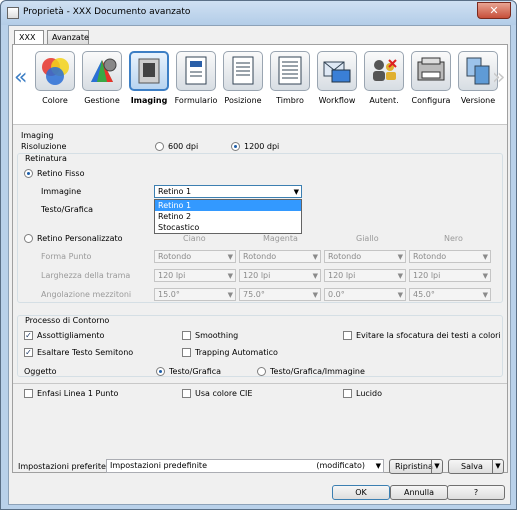  What do you see at coordinates (28, 393) in the screenshot?
I see `emphasize-line-checkbox` at bounding box center [28, 393].